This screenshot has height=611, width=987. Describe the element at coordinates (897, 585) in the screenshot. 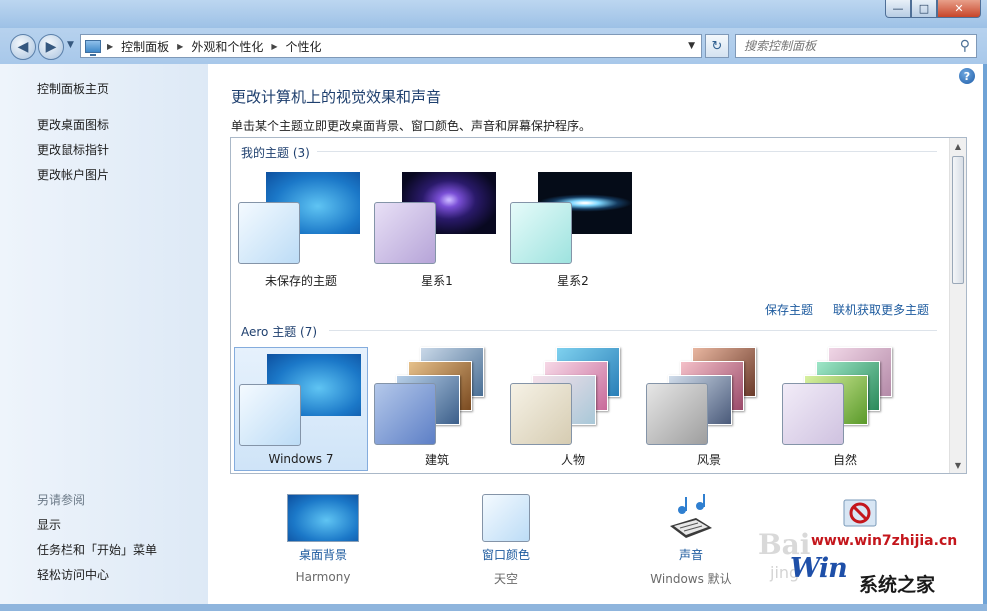

I see `watermark-brand: 系统之家` at that location.